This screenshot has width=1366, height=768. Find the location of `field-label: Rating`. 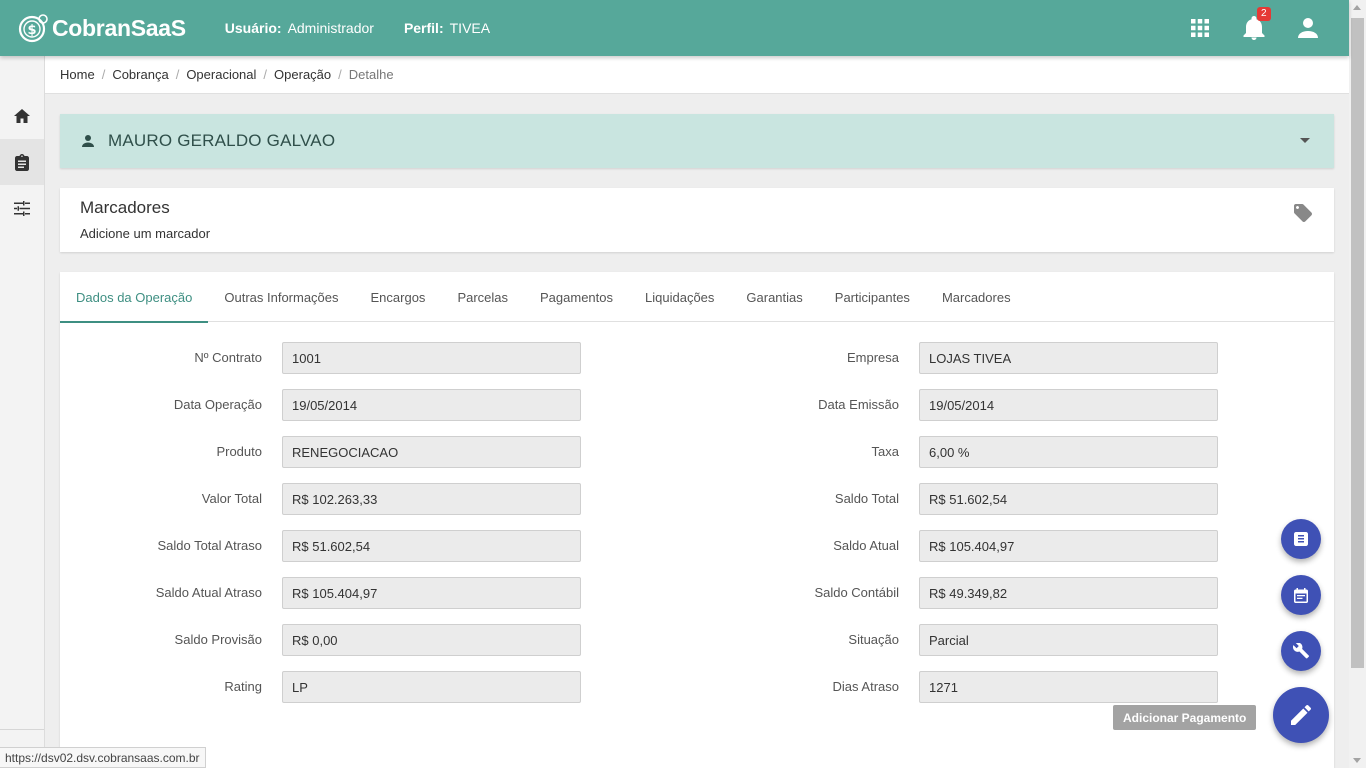

field-label: Rating is located at coordinates (243, 686).